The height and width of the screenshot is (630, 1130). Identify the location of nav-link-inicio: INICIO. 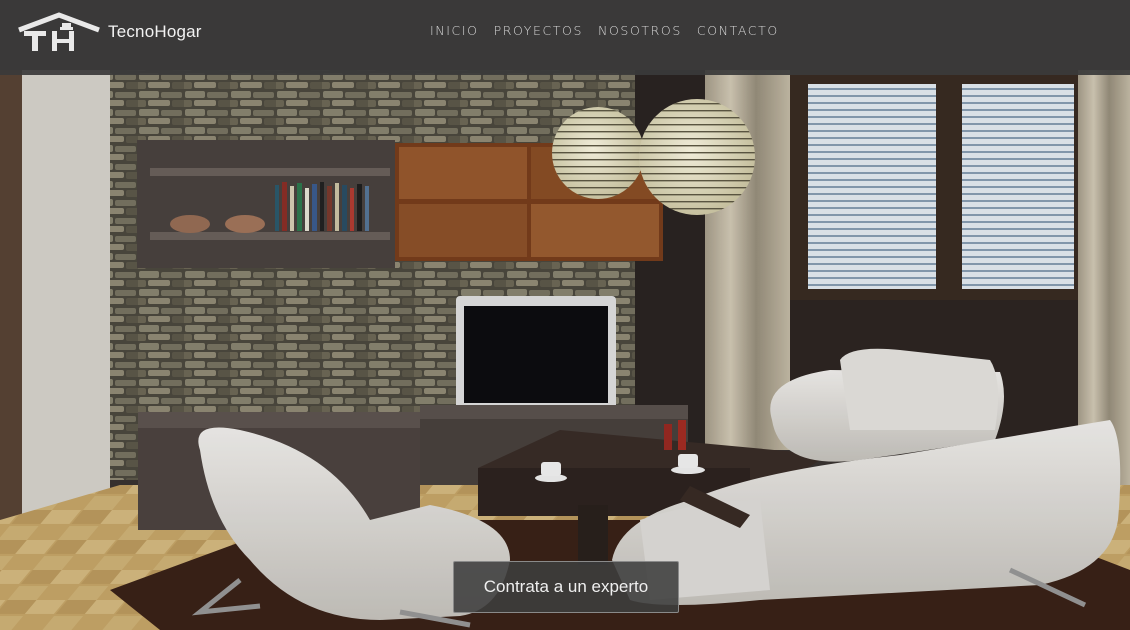
(454, 30).